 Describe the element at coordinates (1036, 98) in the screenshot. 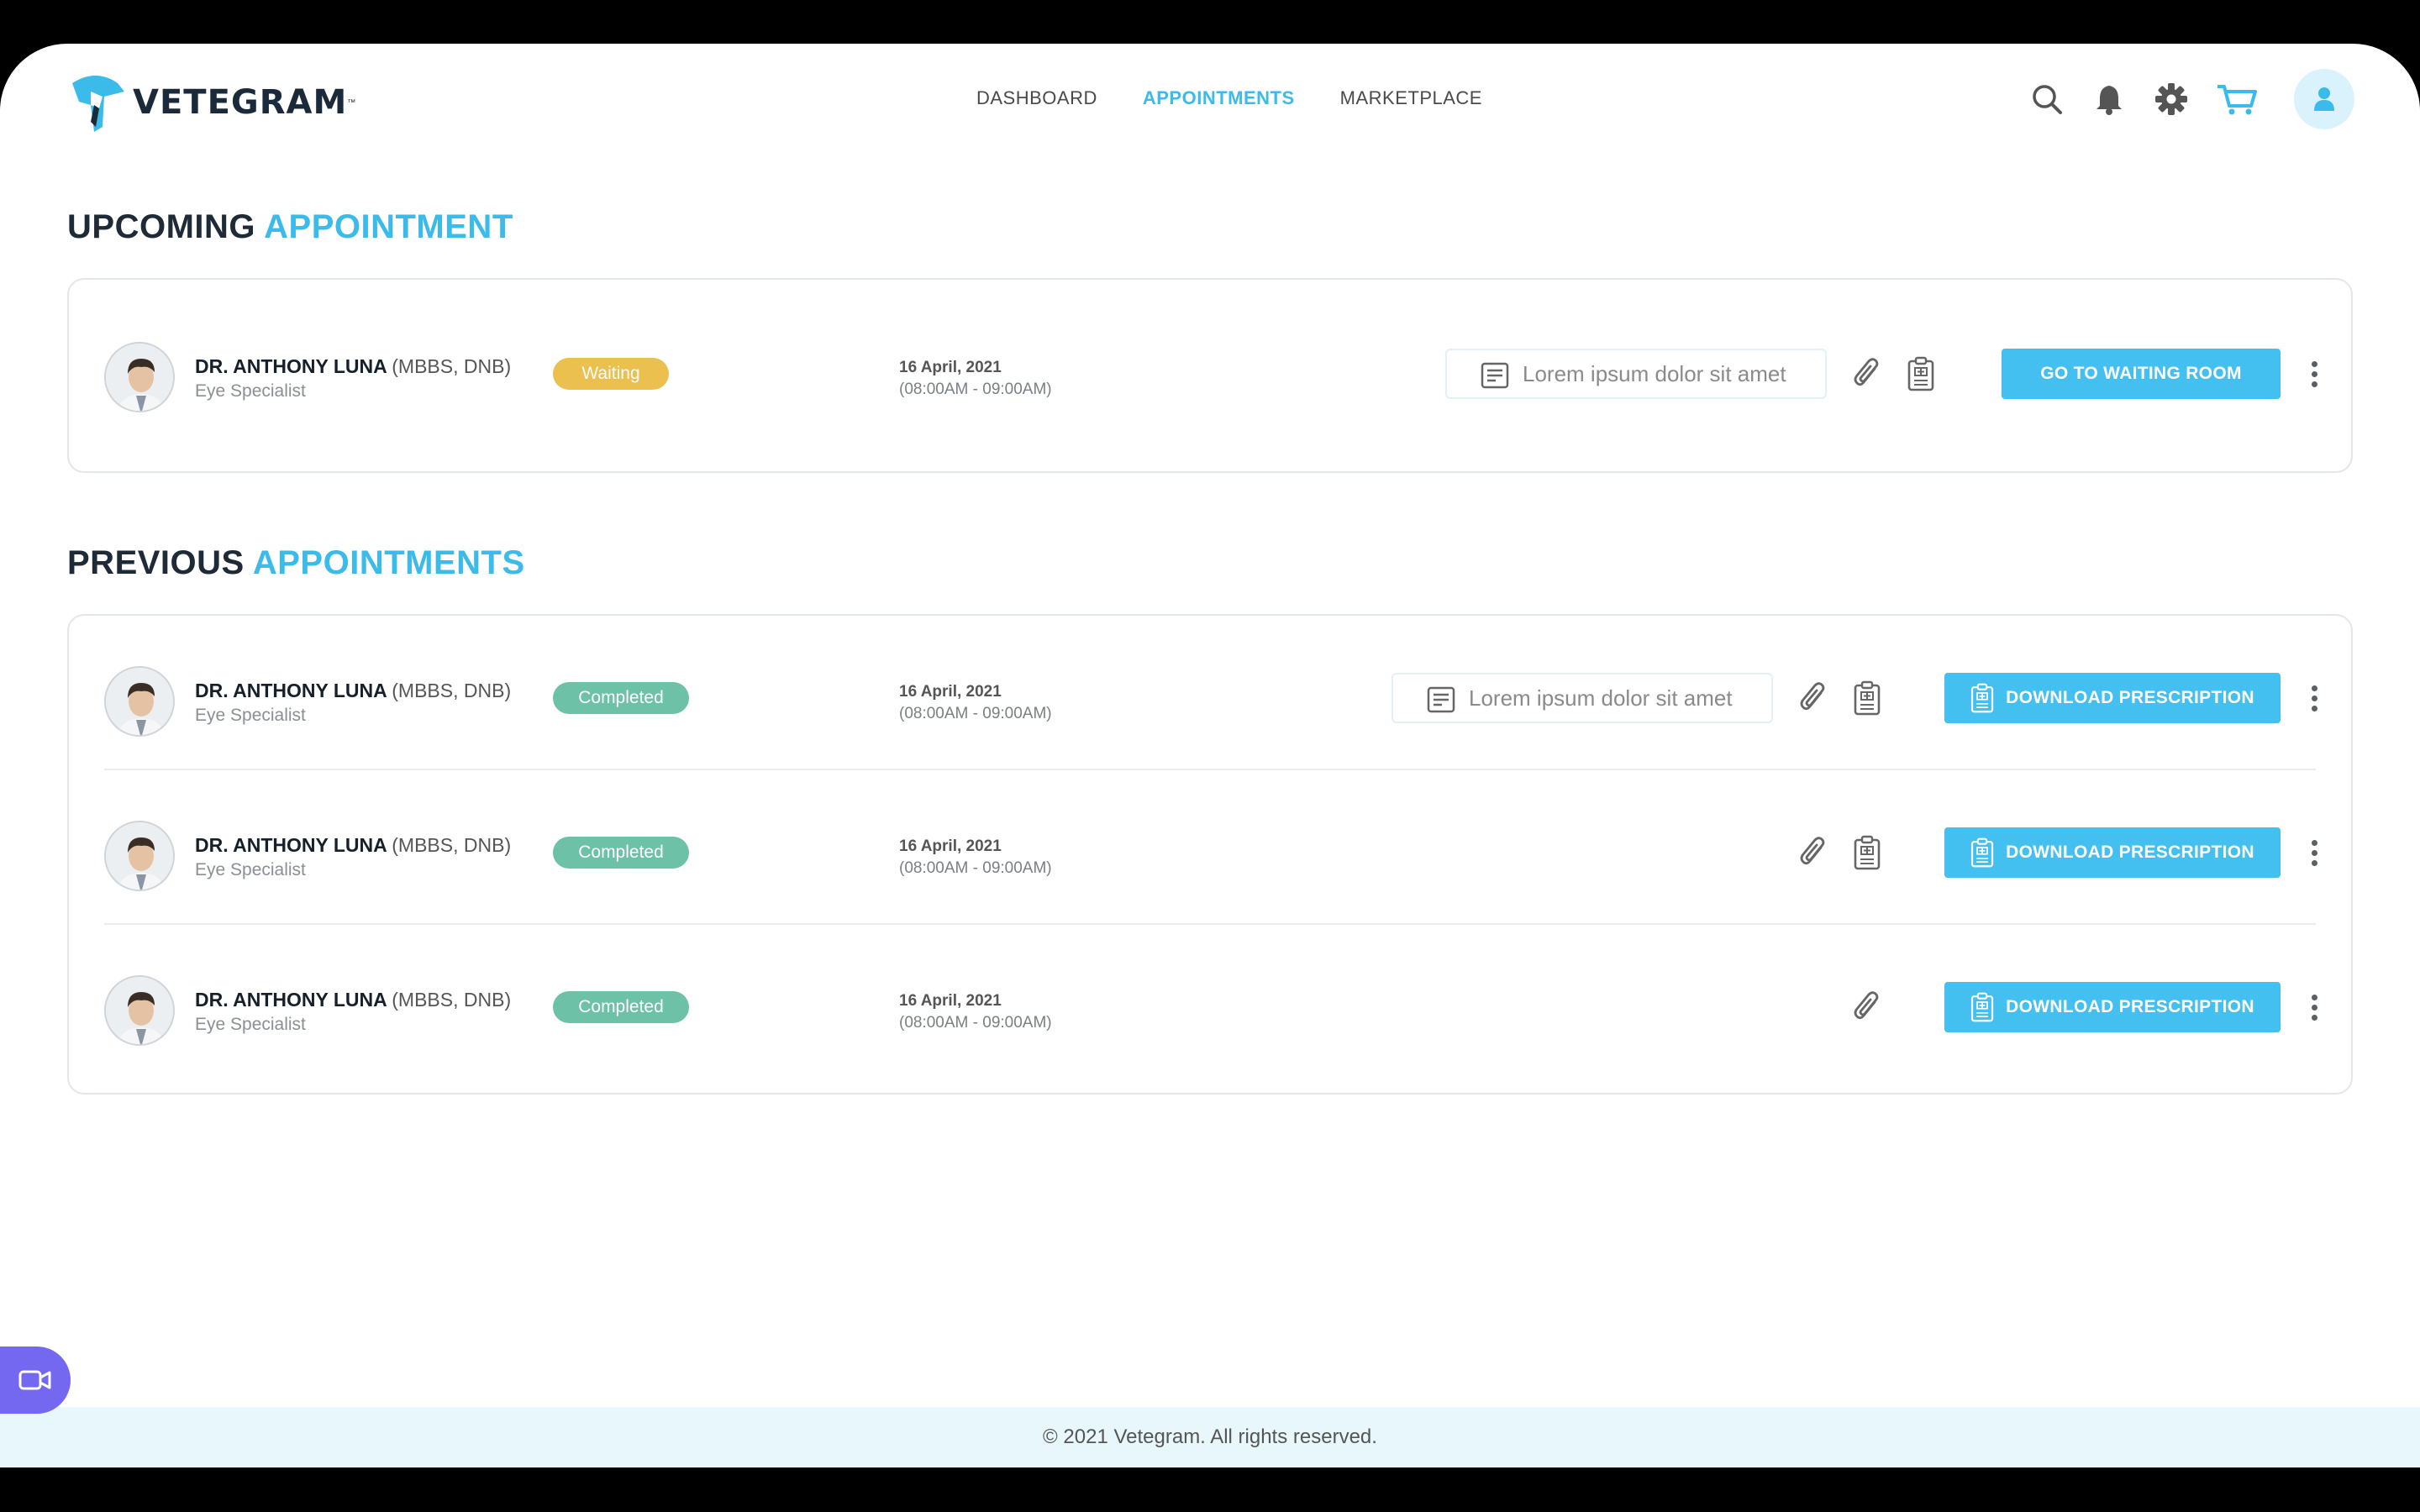

I see `nav-dashboard: DASHBOARD` at that location.